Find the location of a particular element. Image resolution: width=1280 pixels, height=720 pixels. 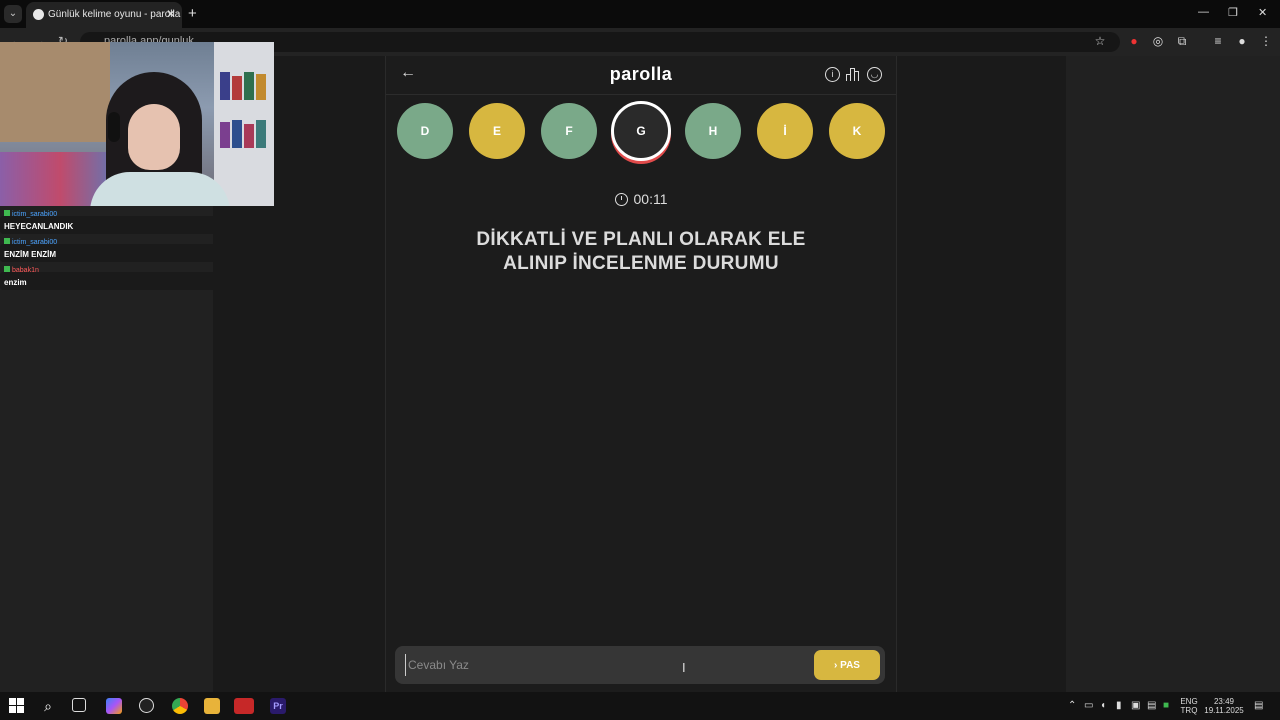

bookmark-star-icon: ☆ is located at coordinates (1100, 41).